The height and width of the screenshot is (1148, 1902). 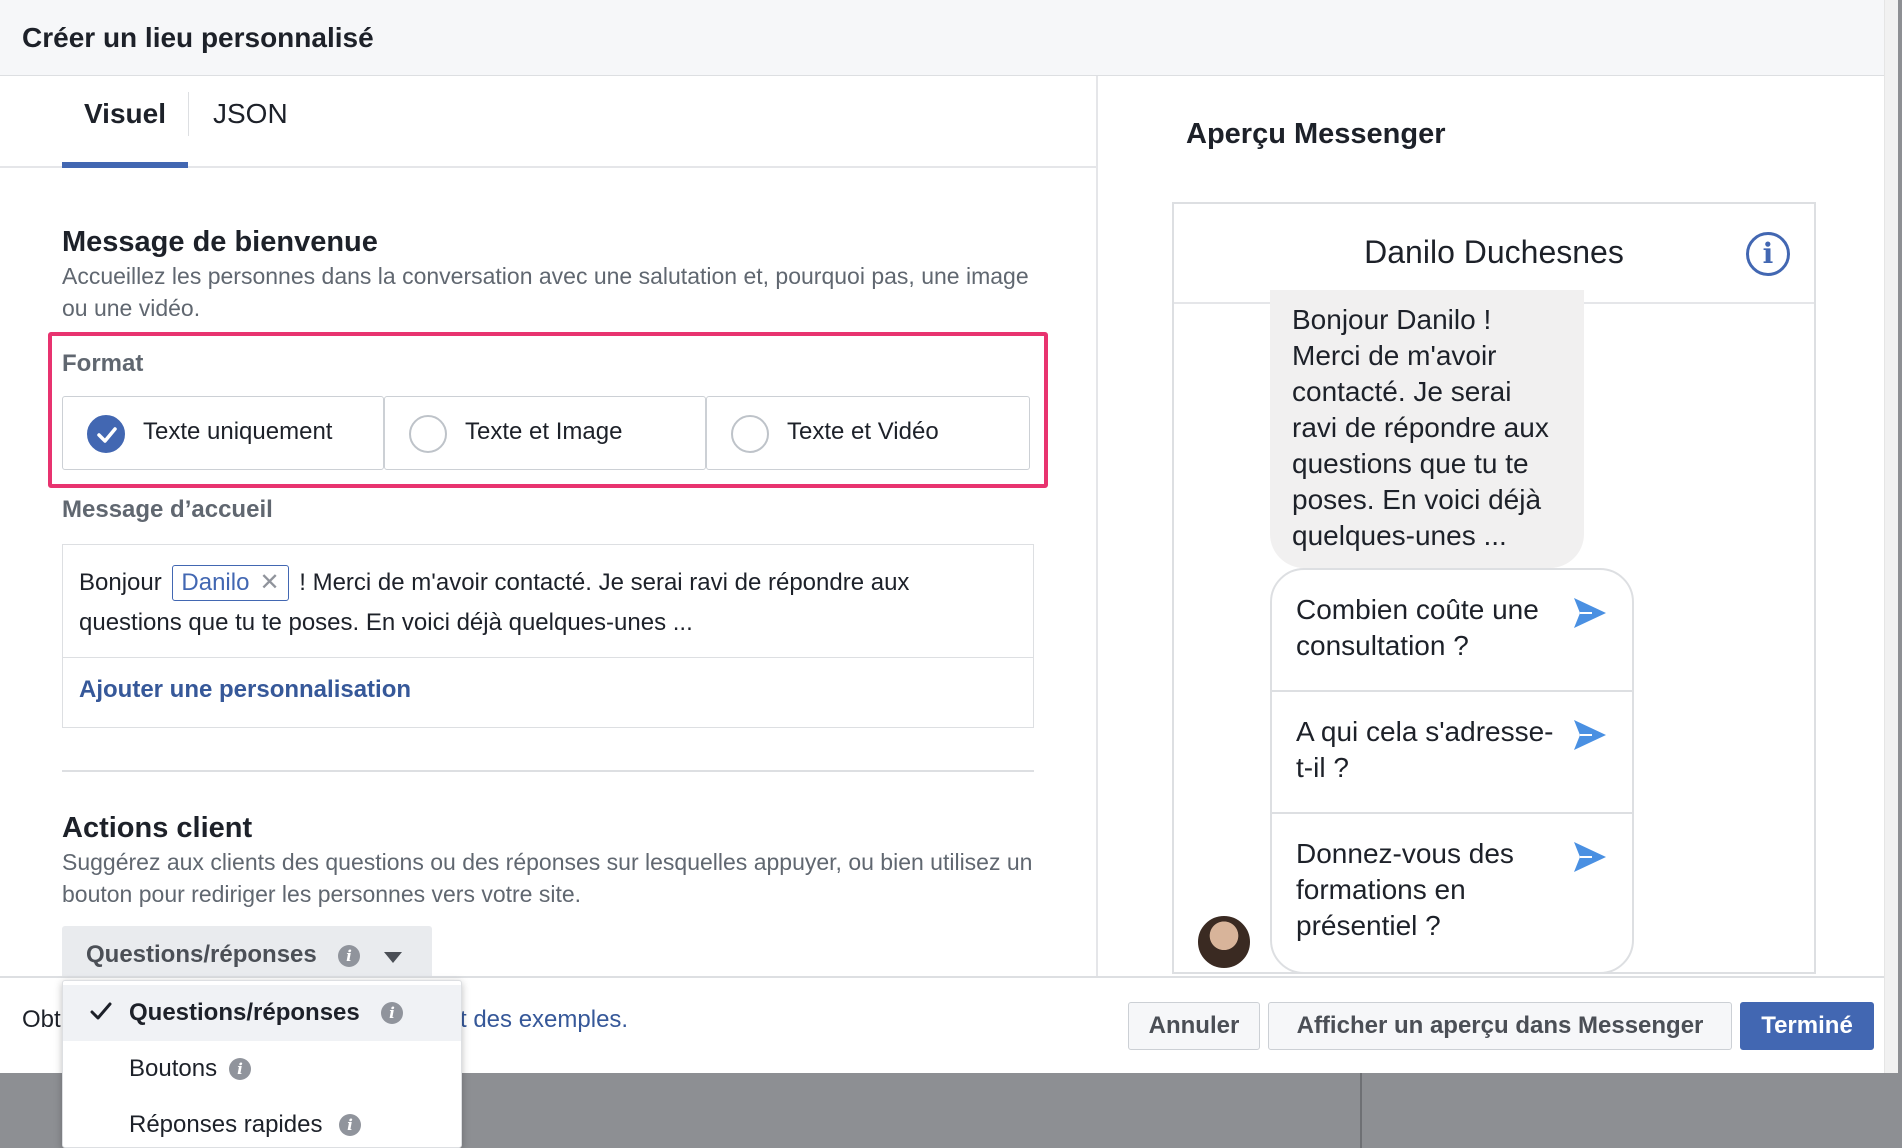 I want to click on preview-header: Danilo Duchesnes i, so click(x=1494, y=254).